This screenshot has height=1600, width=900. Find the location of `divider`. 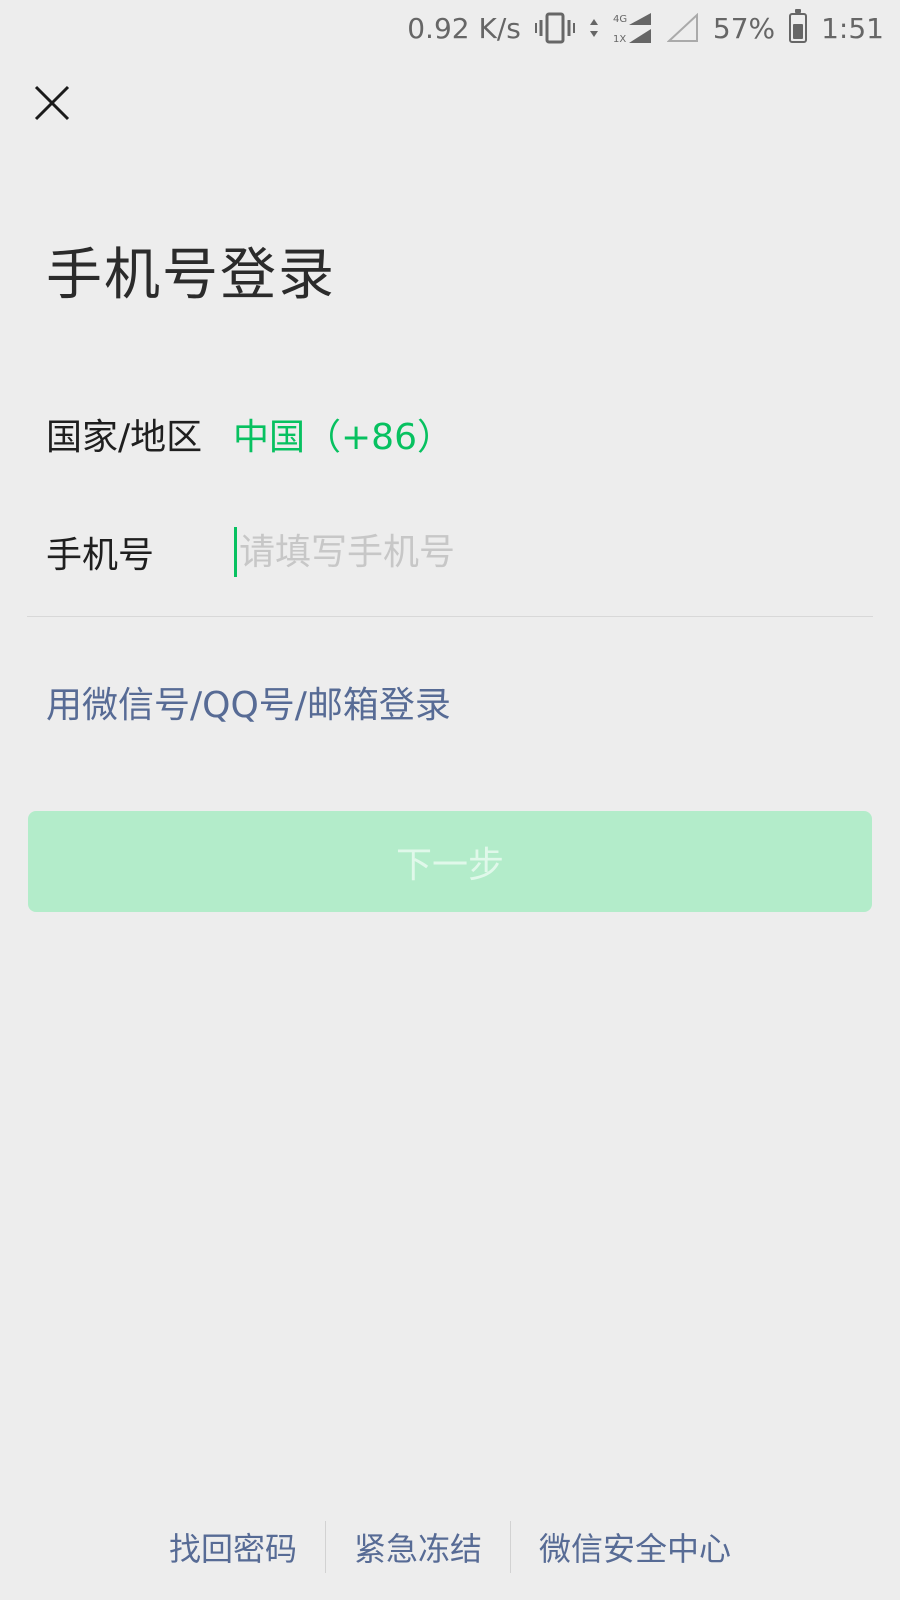

divider is located at coordinates (450, 616).